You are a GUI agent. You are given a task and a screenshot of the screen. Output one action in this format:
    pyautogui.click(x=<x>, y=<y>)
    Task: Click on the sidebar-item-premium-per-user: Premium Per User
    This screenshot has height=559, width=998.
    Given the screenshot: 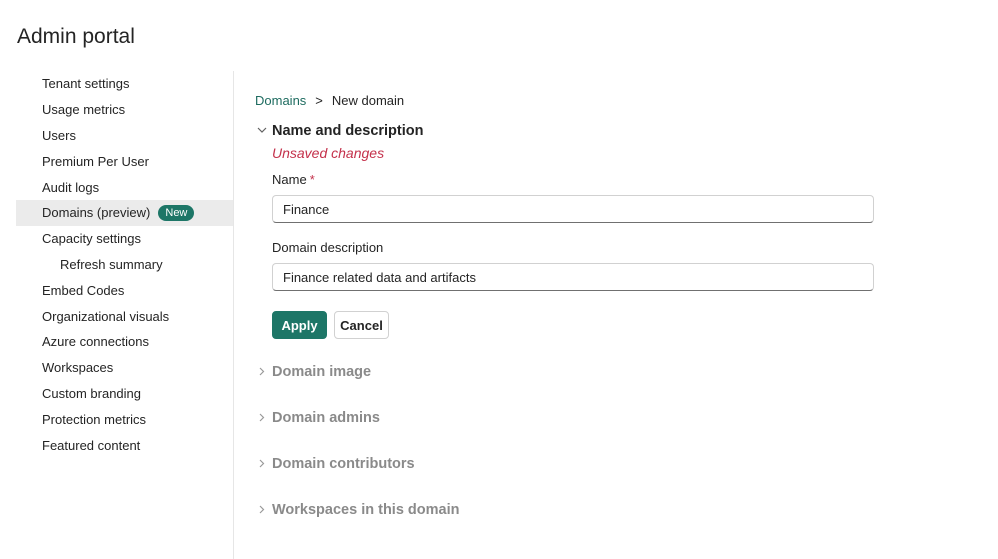 What is the action you would take?
    pyautogui.click(x=124, y=161)
    